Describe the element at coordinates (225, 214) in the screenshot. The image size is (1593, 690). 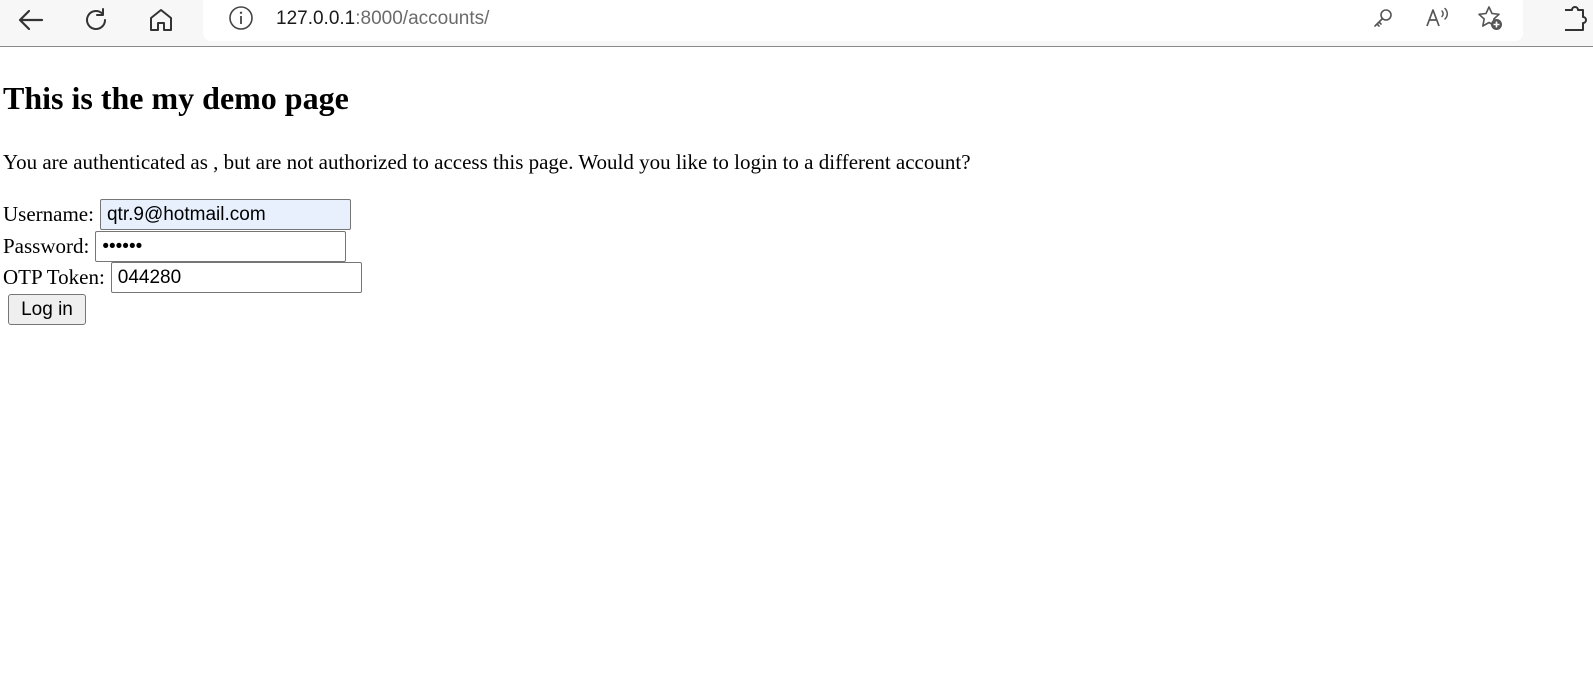
I see `username-input` at that location.